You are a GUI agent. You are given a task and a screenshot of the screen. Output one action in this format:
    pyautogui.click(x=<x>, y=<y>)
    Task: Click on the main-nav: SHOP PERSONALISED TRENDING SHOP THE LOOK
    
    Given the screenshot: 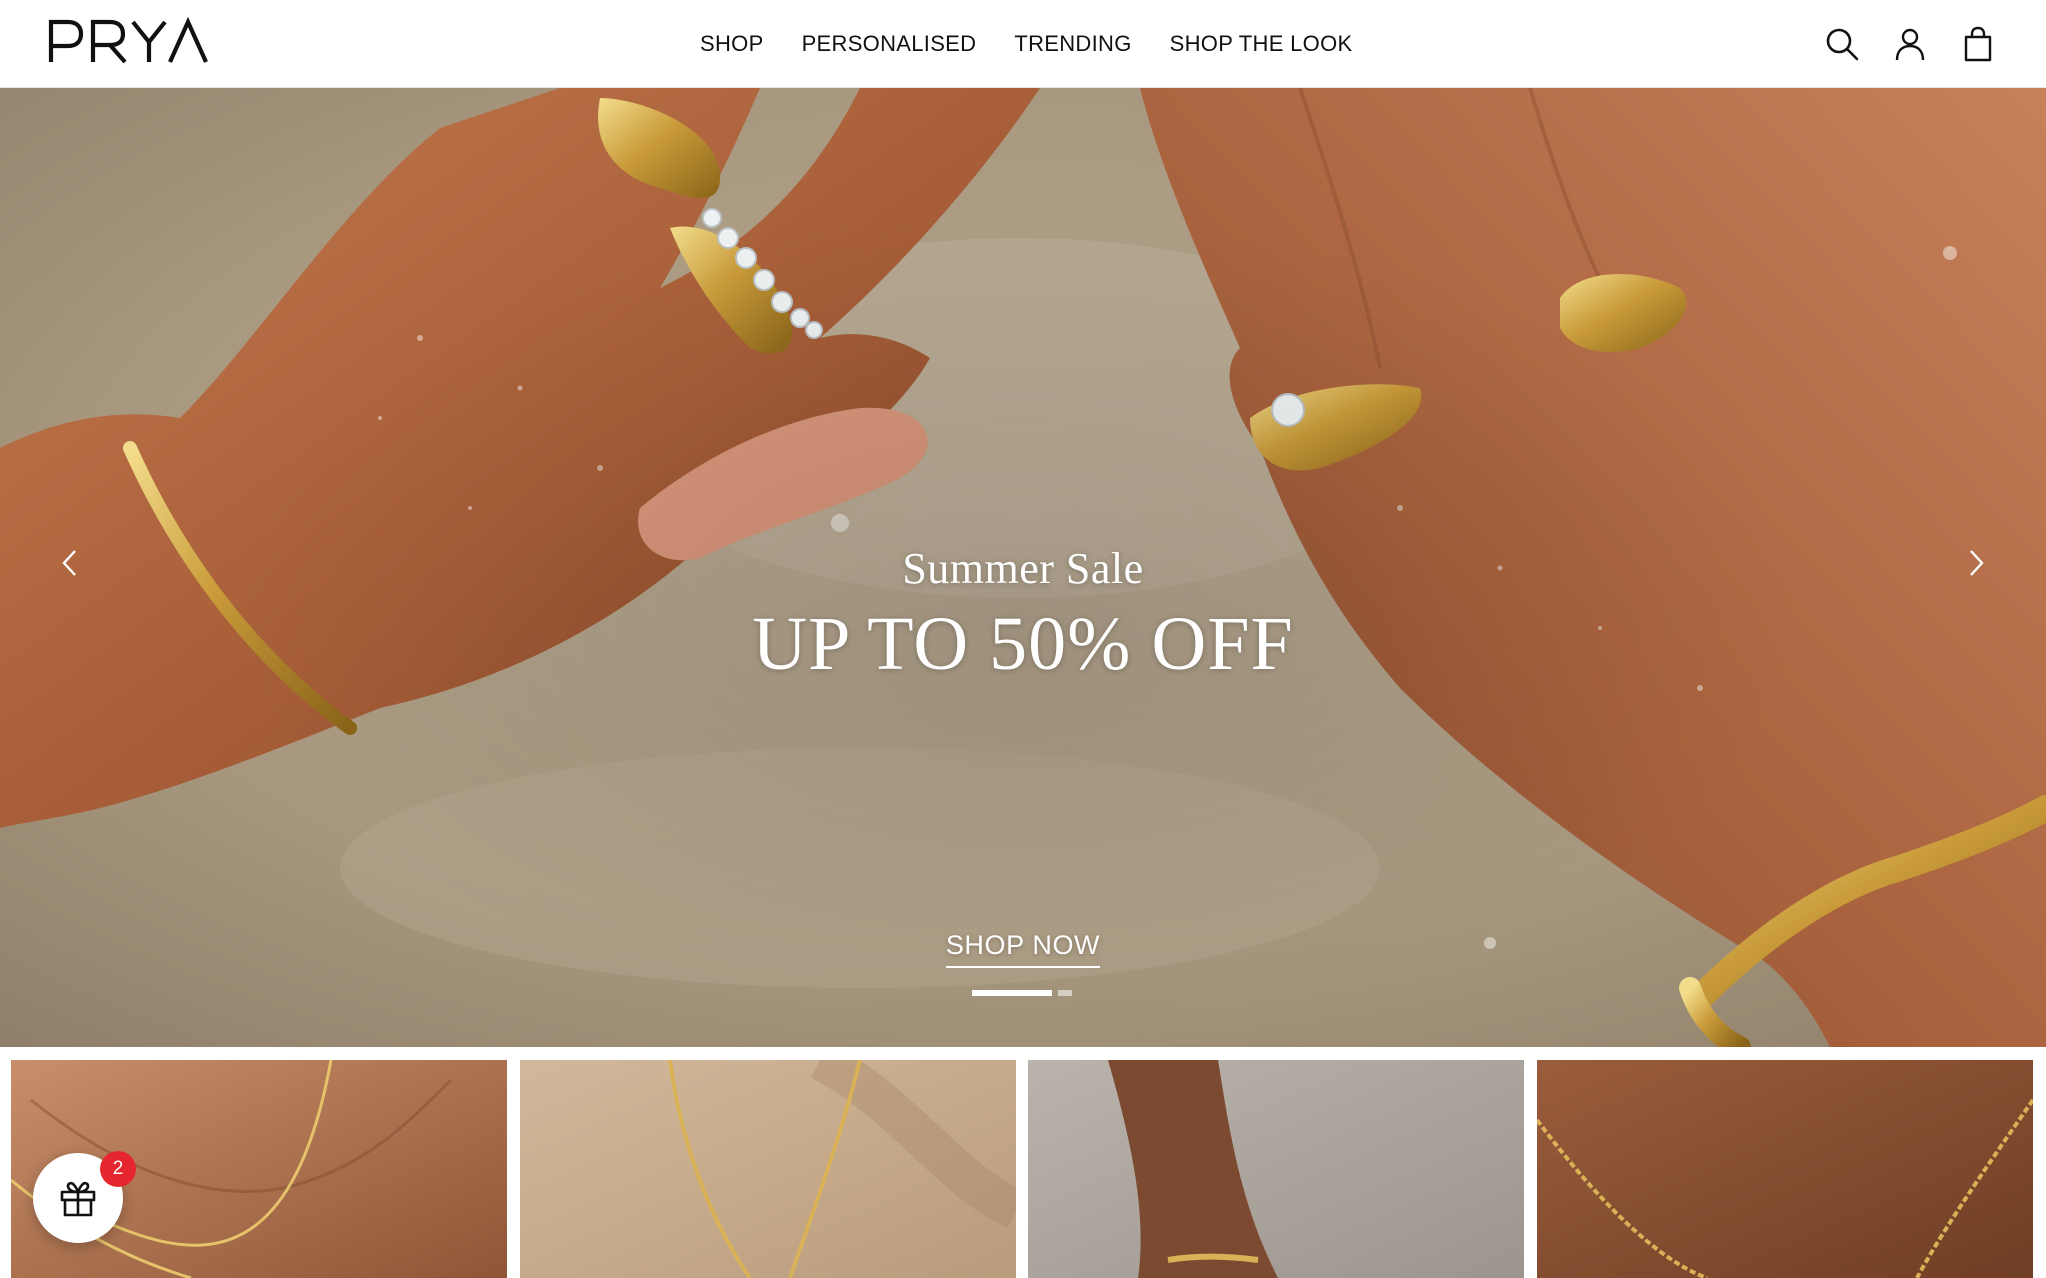 What is the action you would take?
    pyautogui.click(x=1026, y=44)
    